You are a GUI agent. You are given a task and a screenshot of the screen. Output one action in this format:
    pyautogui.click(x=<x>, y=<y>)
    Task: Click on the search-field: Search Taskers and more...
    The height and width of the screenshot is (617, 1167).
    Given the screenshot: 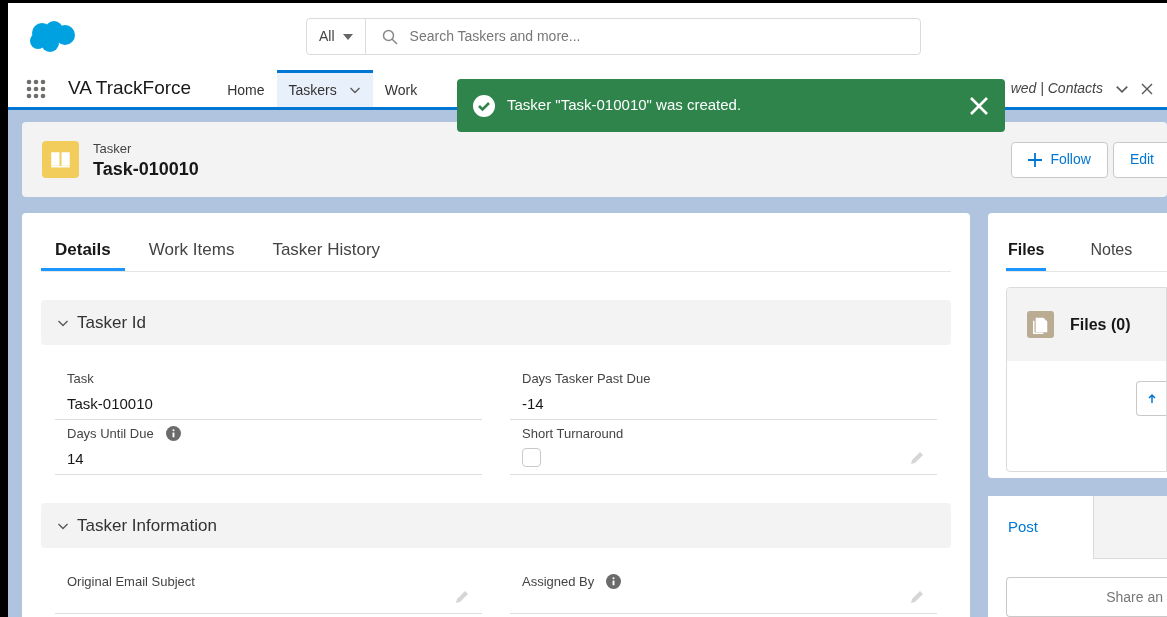 What is the action you would take?
    pyautogui.click(x=656, y=36)
    